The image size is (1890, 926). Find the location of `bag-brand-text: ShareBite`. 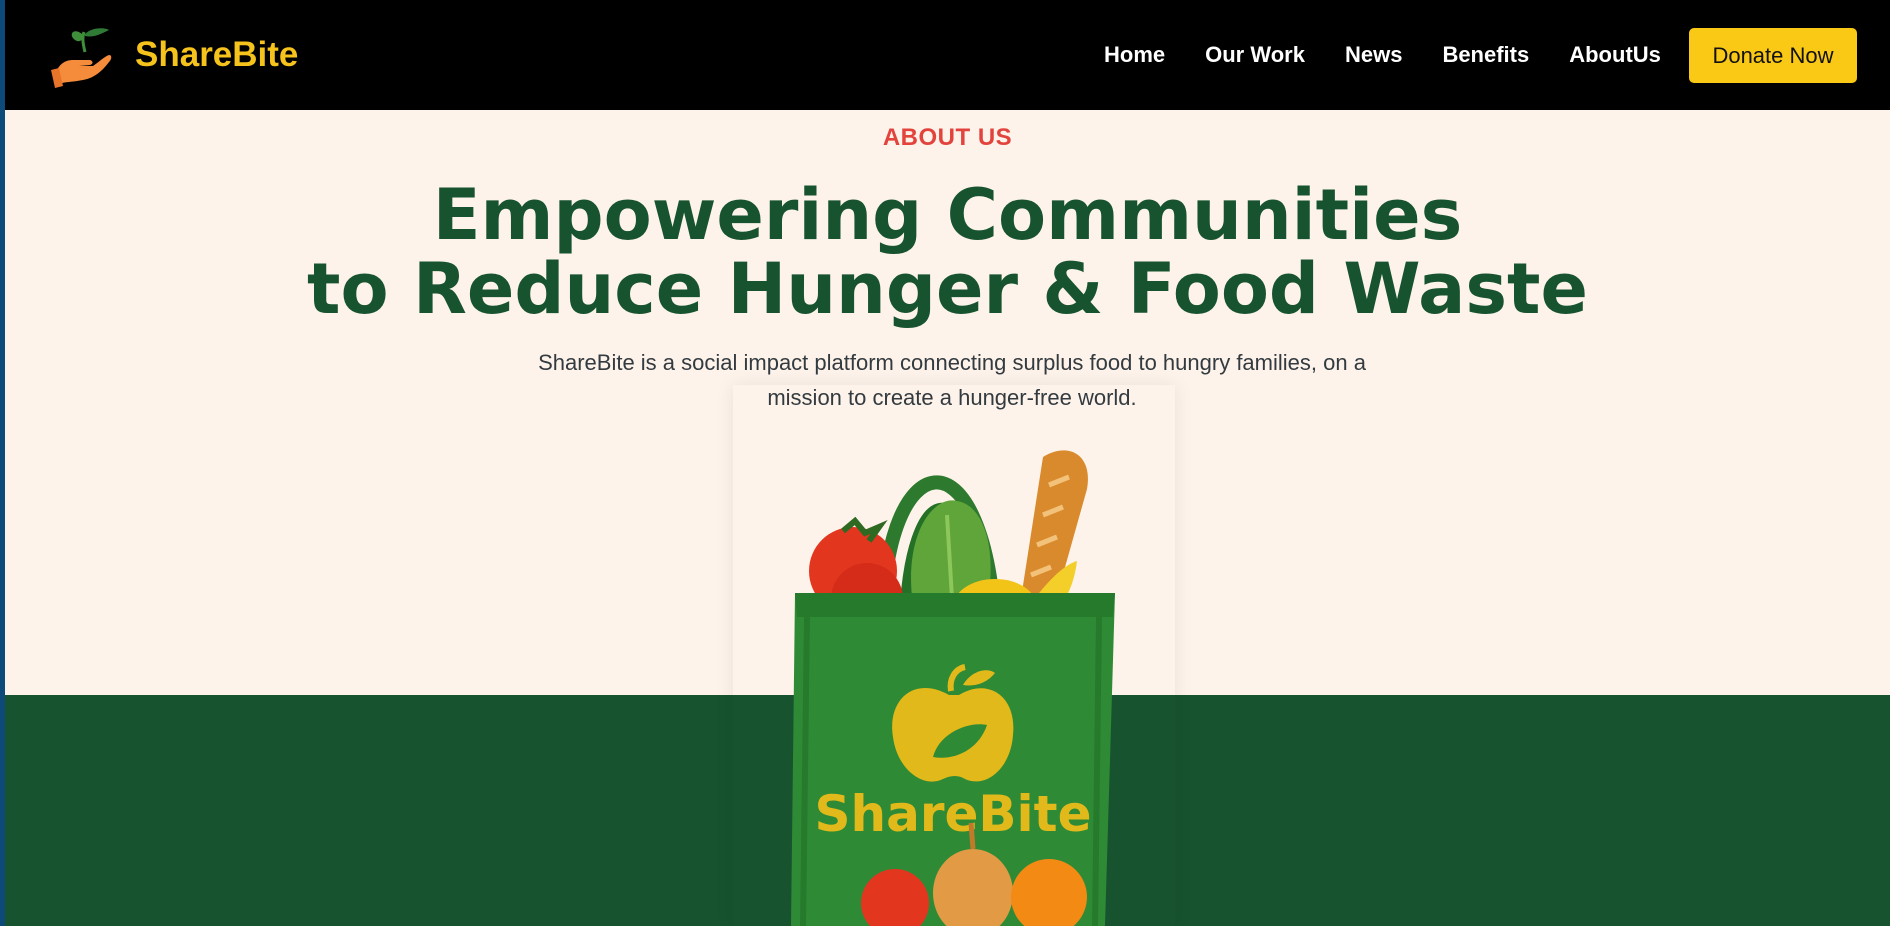

bag-brand-text: ShareBite is located at coordinates (953, 814).